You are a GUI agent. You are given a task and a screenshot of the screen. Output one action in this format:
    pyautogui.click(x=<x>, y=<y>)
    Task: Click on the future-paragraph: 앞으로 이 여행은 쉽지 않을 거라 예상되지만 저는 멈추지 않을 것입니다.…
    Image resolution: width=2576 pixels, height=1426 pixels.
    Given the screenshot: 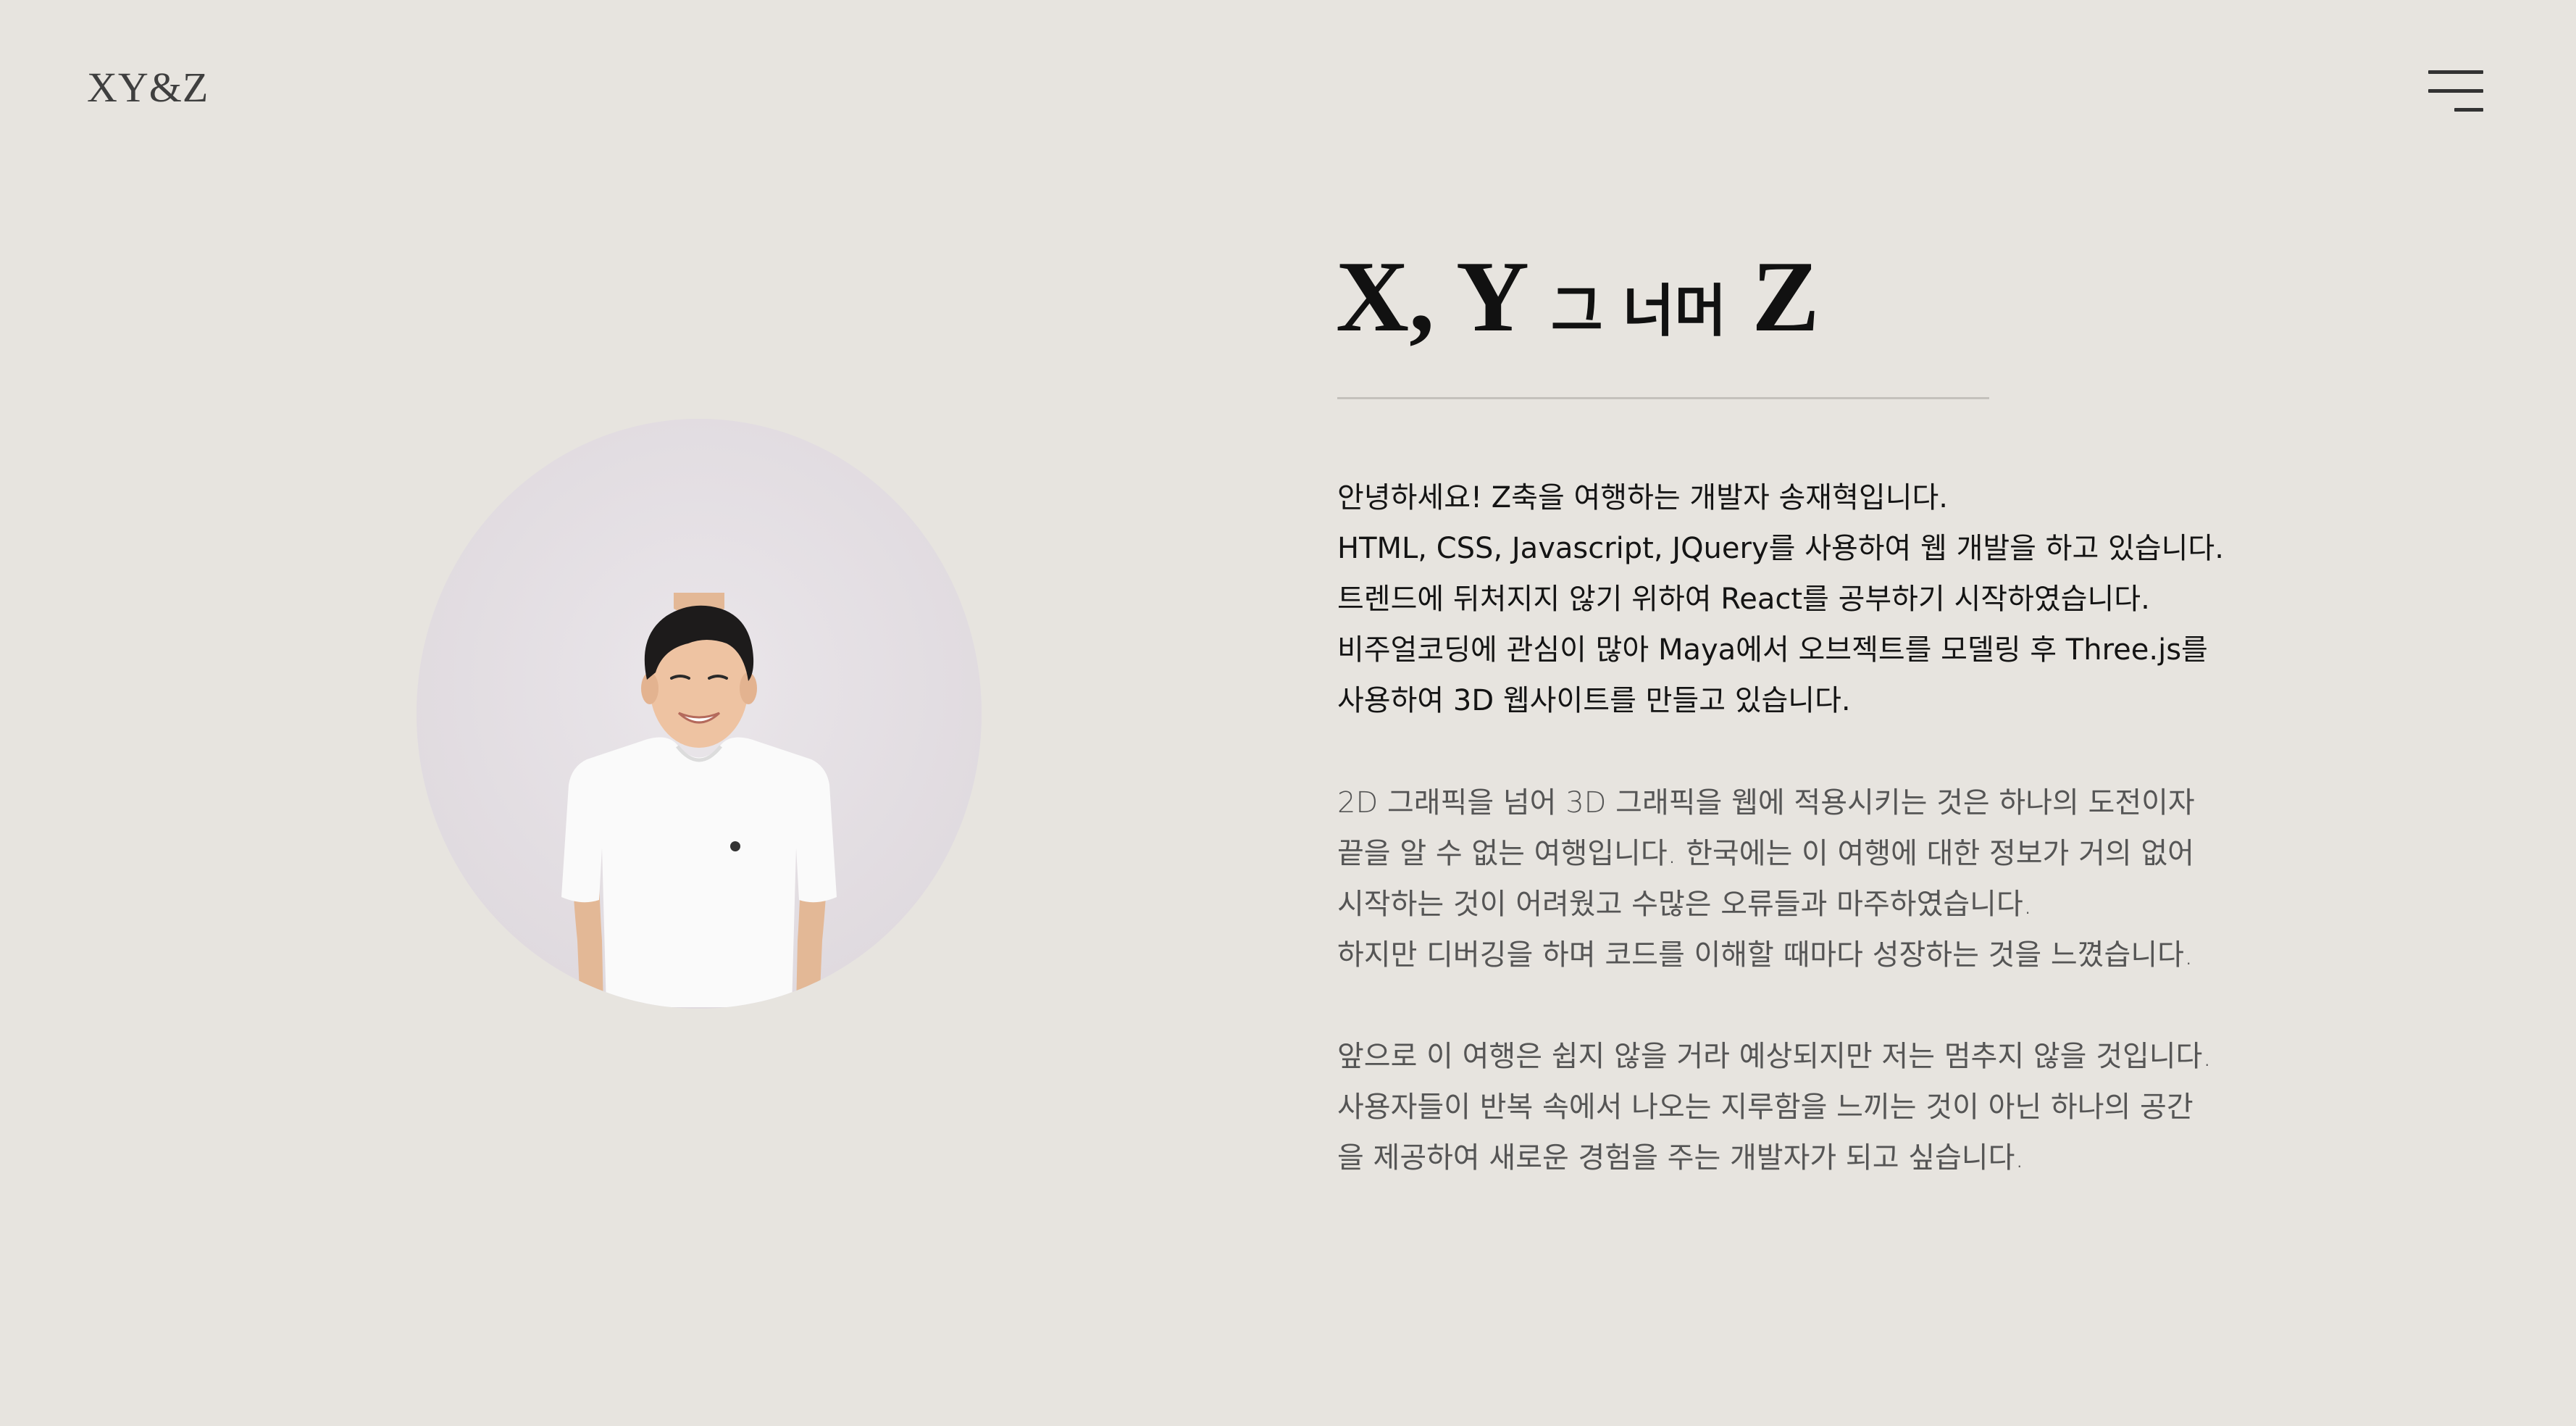 What is the action you would take?
    pyautogui.click(x=1775, y=1107)
    